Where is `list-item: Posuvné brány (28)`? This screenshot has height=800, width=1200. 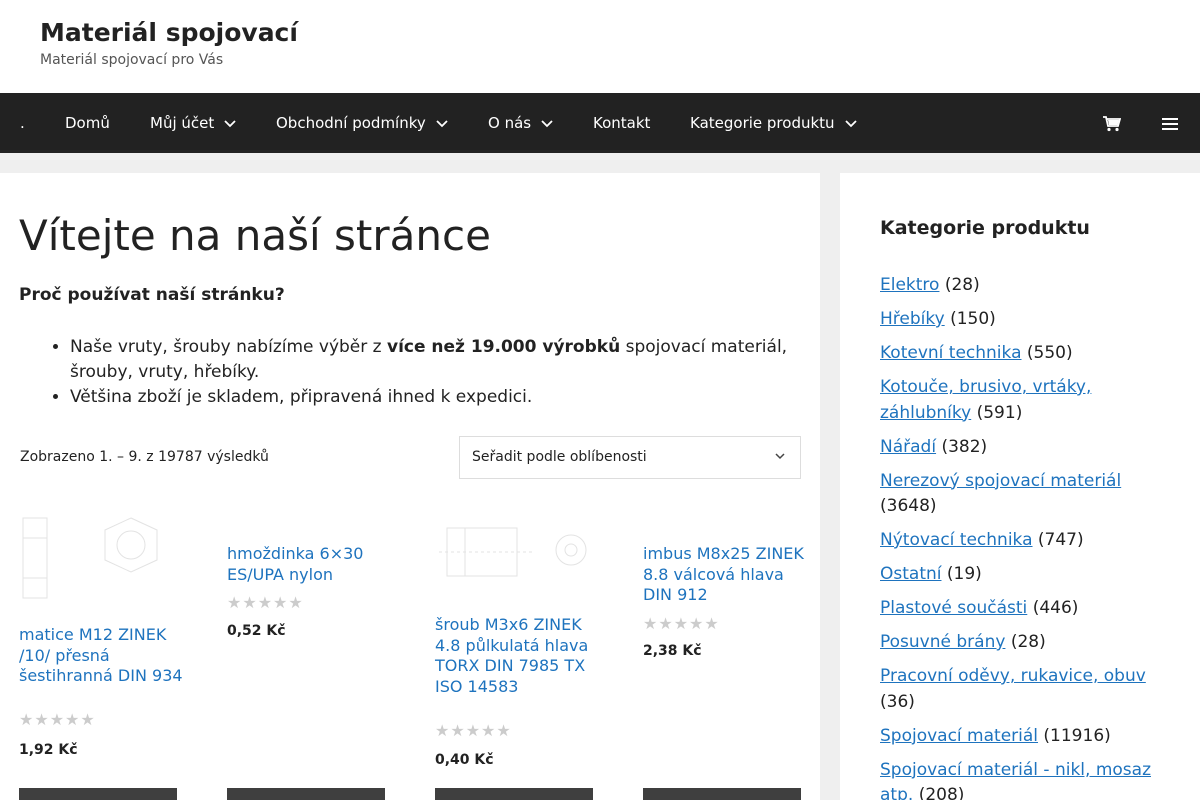
list-item: Posuvné brány (28) is located at coordinates (1030, 643).